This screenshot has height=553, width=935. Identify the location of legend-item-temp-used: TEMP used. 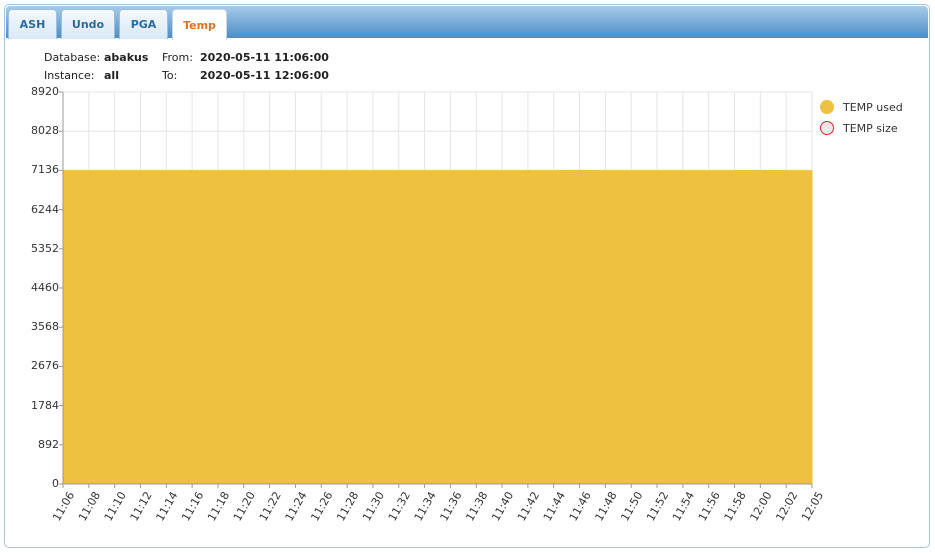
(861, 107).